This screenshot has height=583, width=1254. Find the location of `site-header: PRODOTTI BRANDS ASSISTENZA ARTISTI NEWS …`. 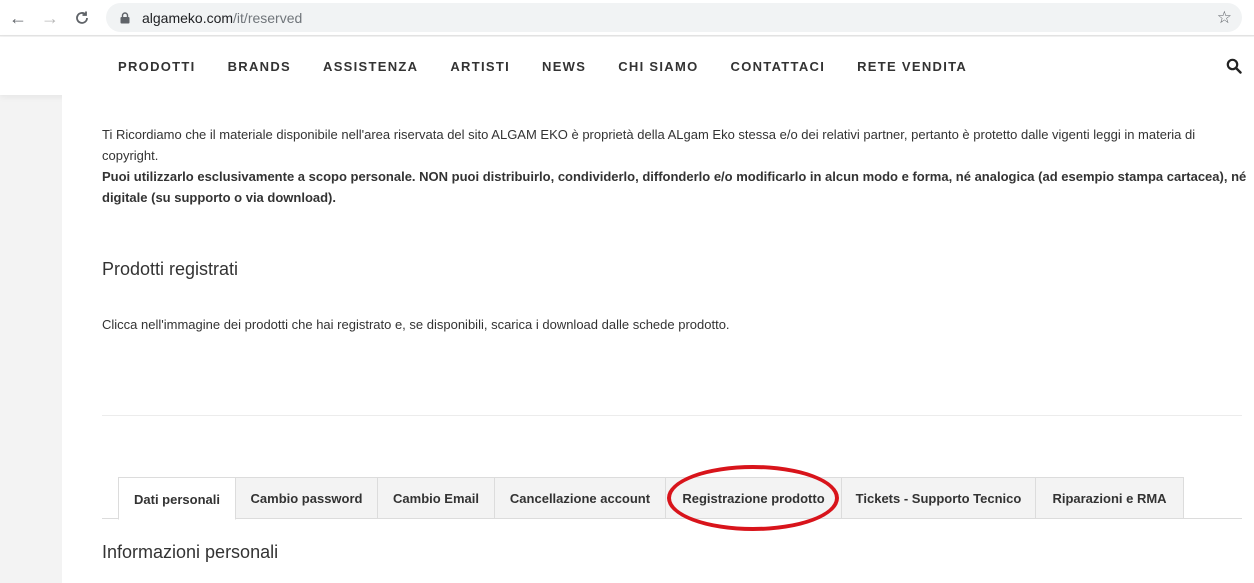

site-header: PRODOTTI BRANDS ASSISTENZA ARTISTI NEWS … is located at coordinates (627, 66).